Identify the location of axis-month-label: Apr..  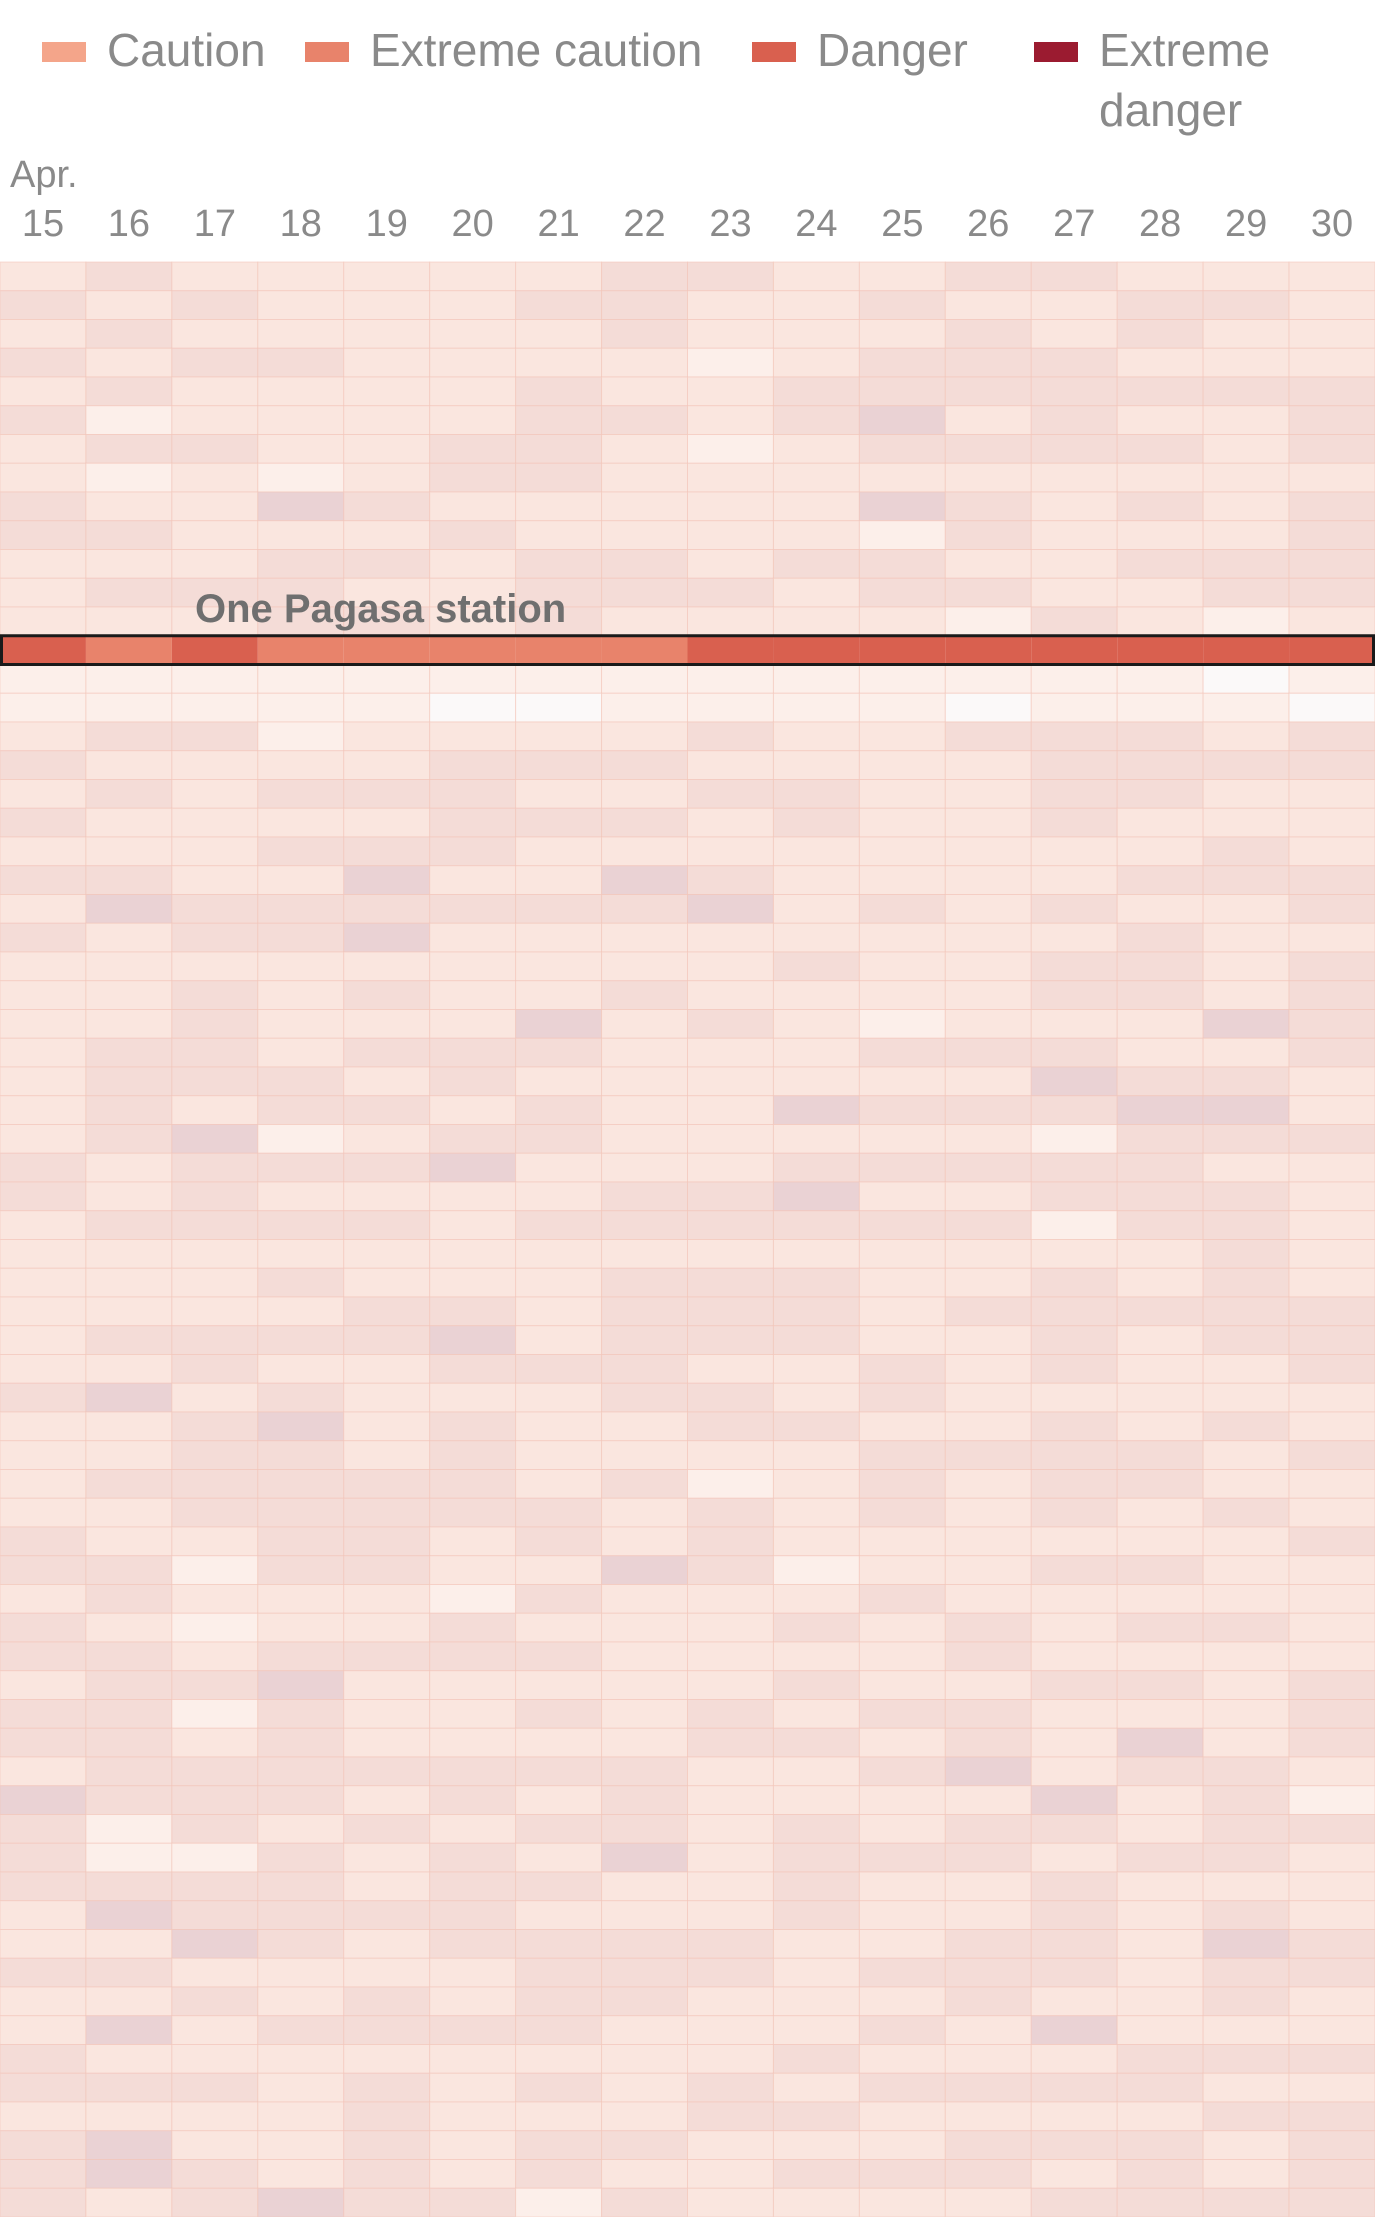
(44, 175).